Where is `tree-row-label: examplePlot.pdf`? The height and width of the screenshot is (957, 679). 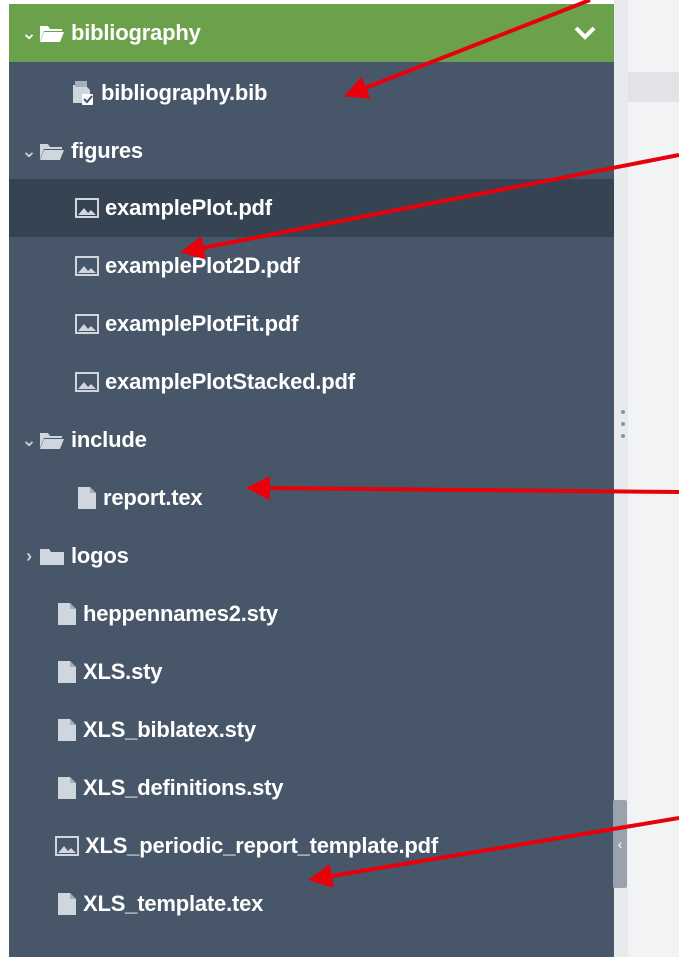 tree-row-label: examplePlot.pdf is located at coordinates (188, 207).